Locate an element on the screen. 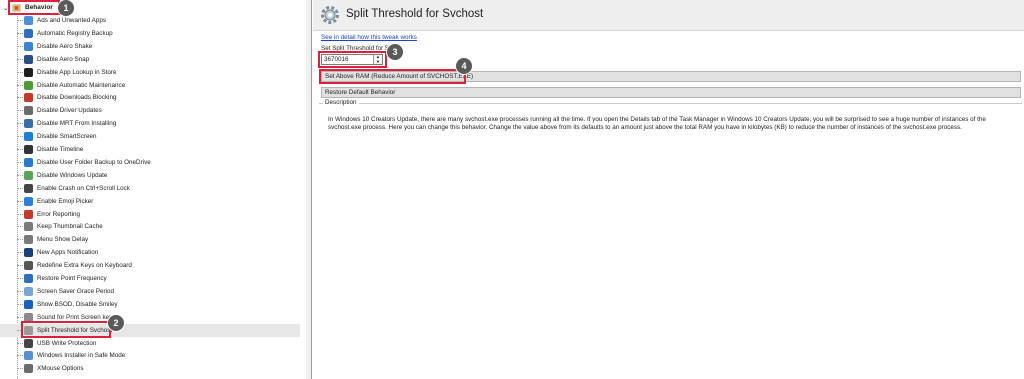 Image resolution: width=1024 pixels, height=379 pixels. tree-item: Enable Crash on Ctrl+Scroll Lock is located at coordinates (150, 188).